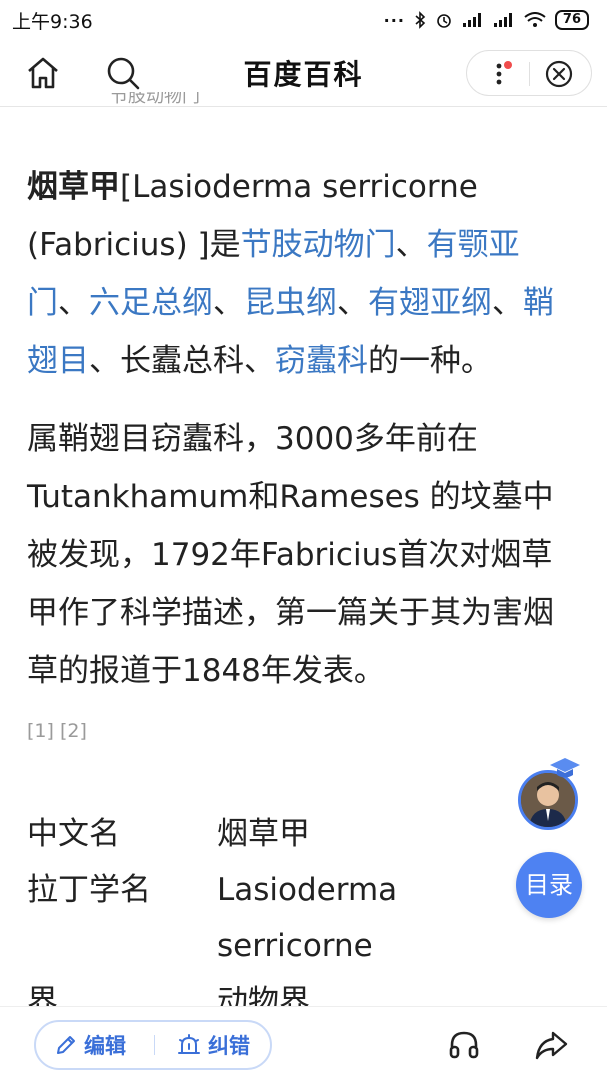  Describe the element at coordinates (290, 303) in the screenshot. I see `link-insecta: 昆虫纲` at that location.